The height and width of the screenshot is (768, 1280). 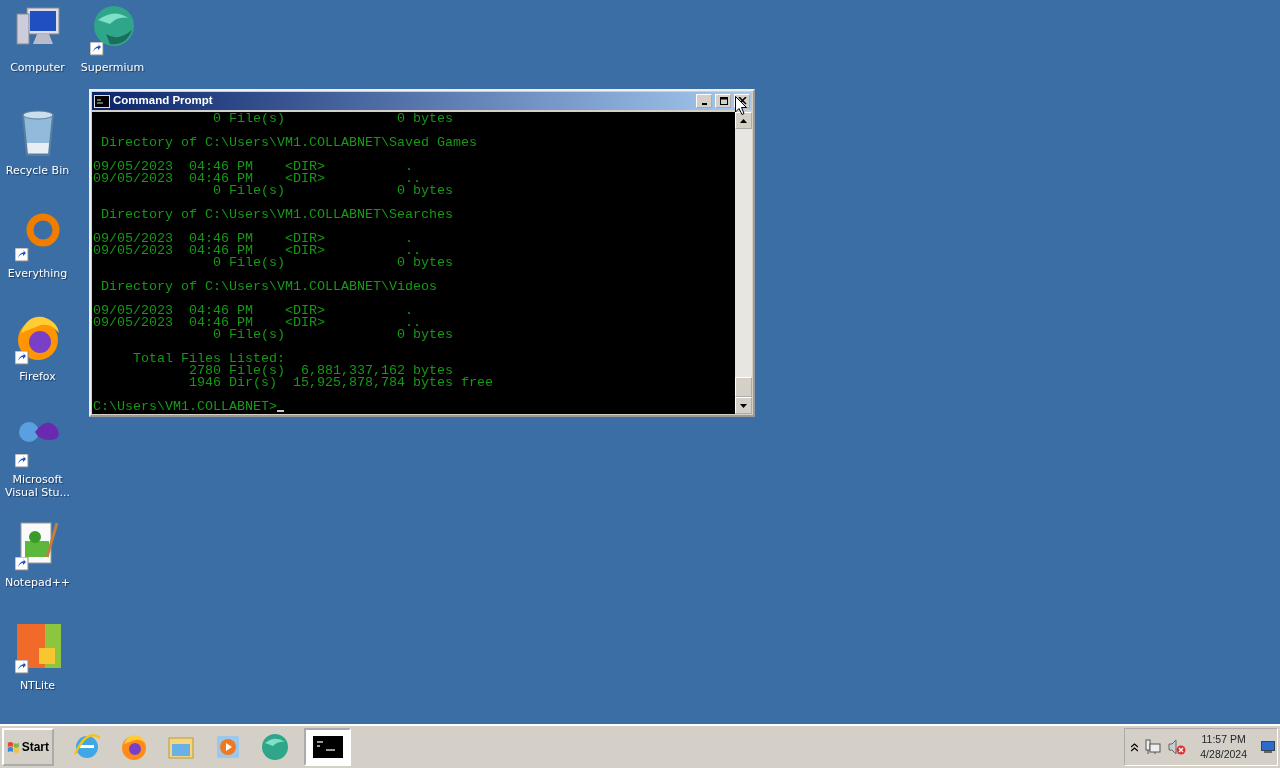 I want to click on icon-label: Notepad++, so click(x=37, y=582).